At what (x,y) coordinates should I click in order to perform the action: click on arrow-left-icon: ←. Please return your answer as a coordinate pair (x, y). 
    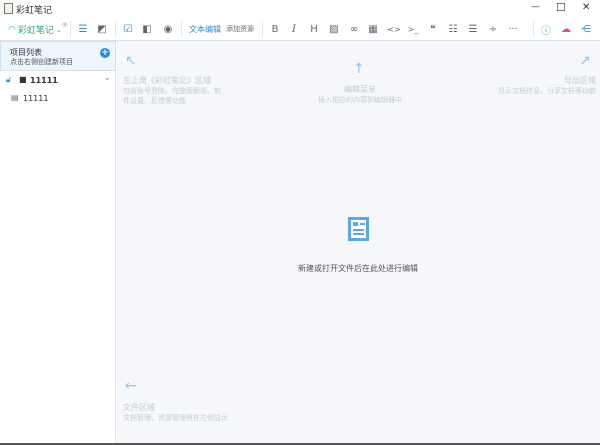
    Looking at the image, I should click on (131, 386).